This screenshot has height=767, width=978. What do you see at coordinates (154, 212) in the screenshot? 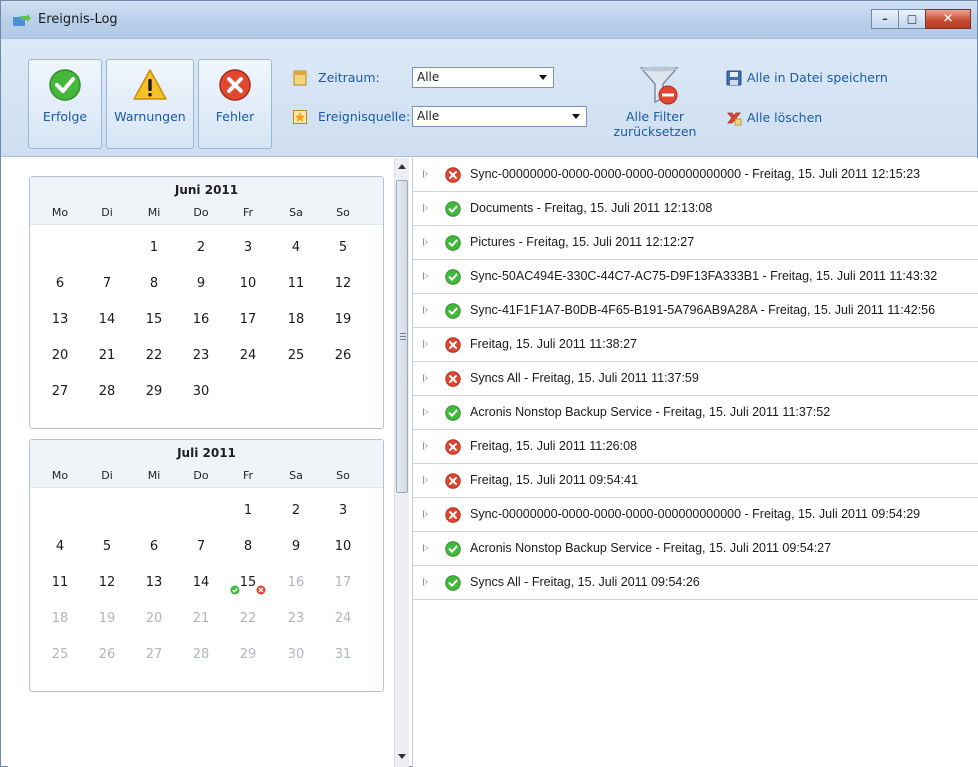
I see `weekday-label: Mi` at bounding box center [154, 212].